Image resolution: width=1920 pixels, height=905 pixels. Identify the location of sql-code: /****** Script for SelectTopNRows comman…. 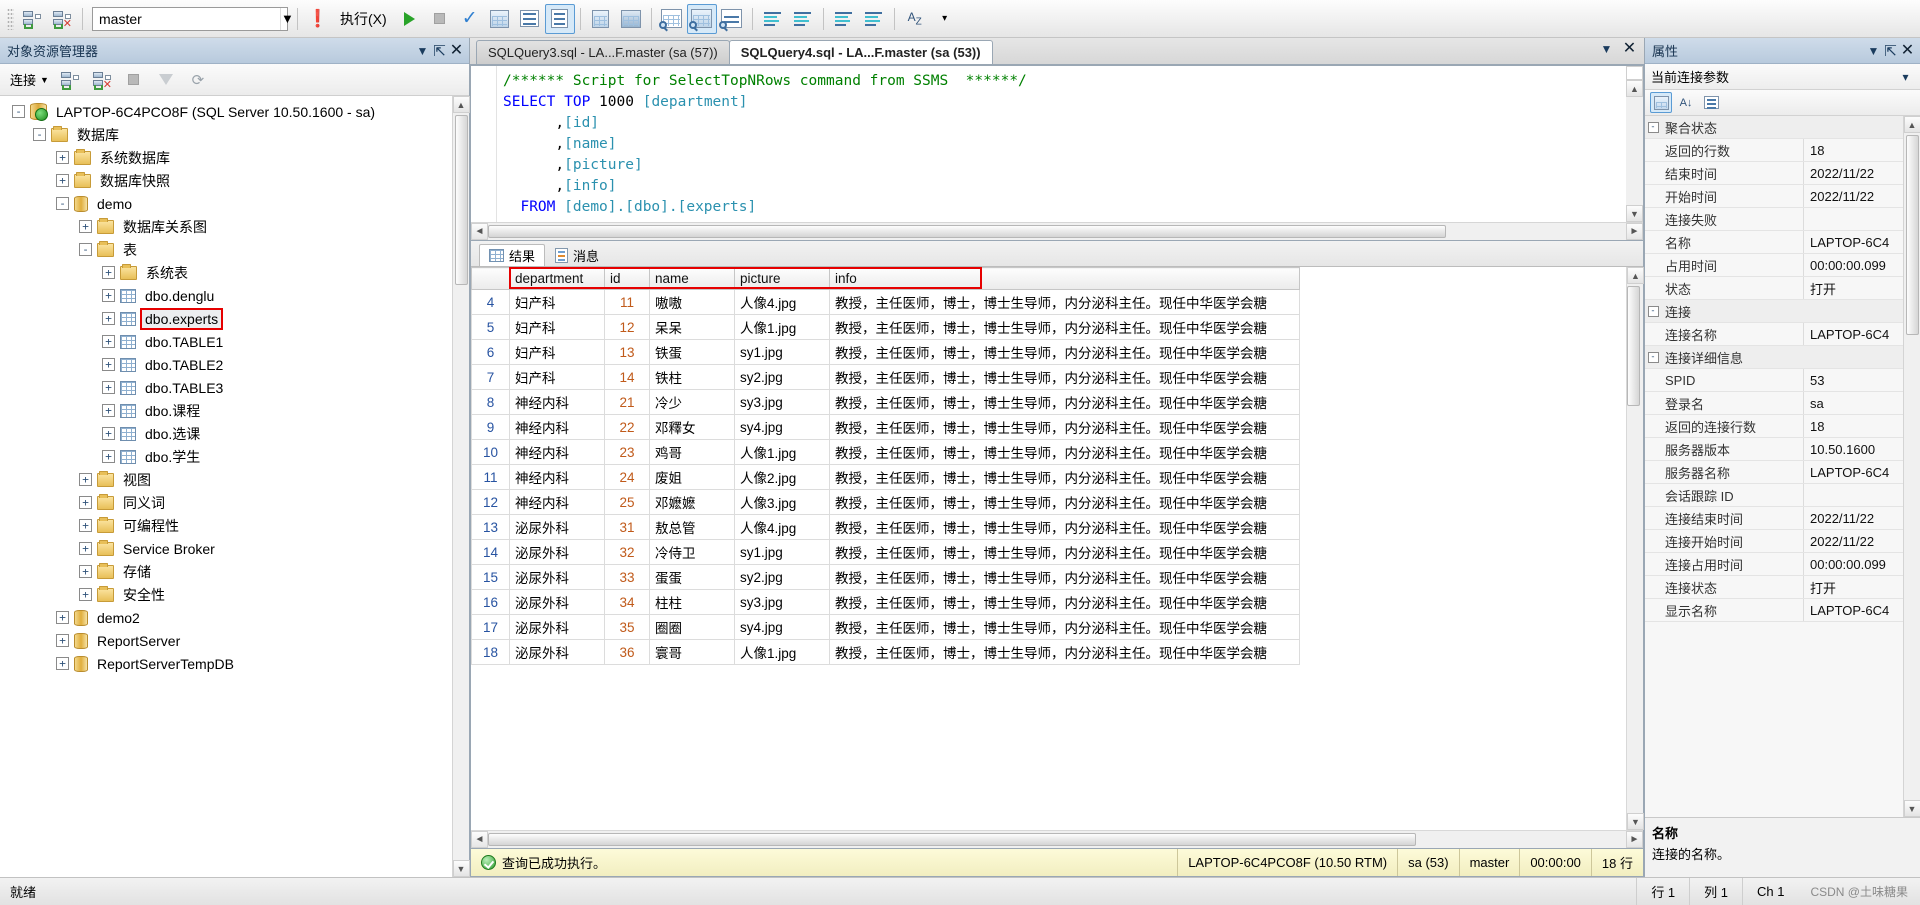
(1061, 144).